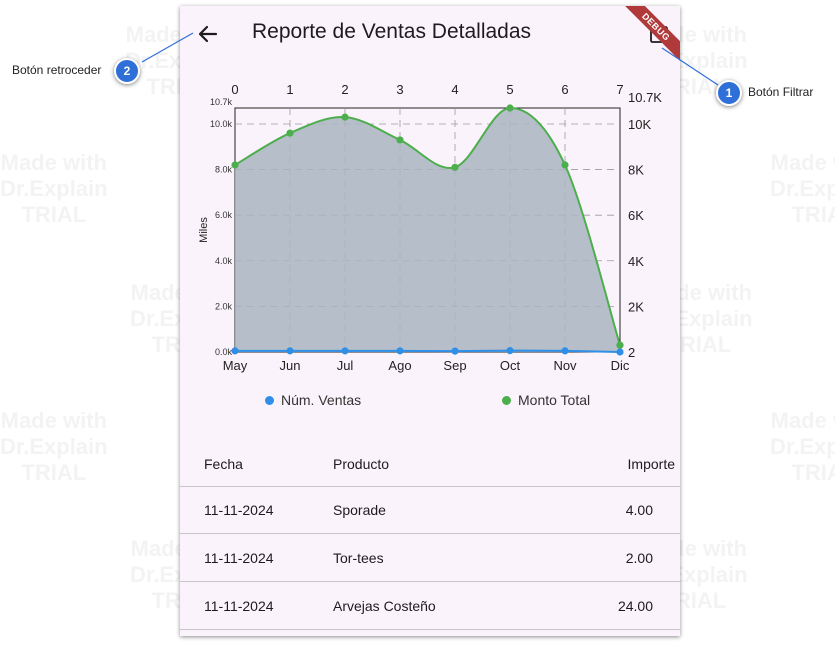 The height and width of the screenshot is (646, 835). Describe the element at coordinates (729, 93) in the screenshot. I see `callout-badge-1: 1` at that location.